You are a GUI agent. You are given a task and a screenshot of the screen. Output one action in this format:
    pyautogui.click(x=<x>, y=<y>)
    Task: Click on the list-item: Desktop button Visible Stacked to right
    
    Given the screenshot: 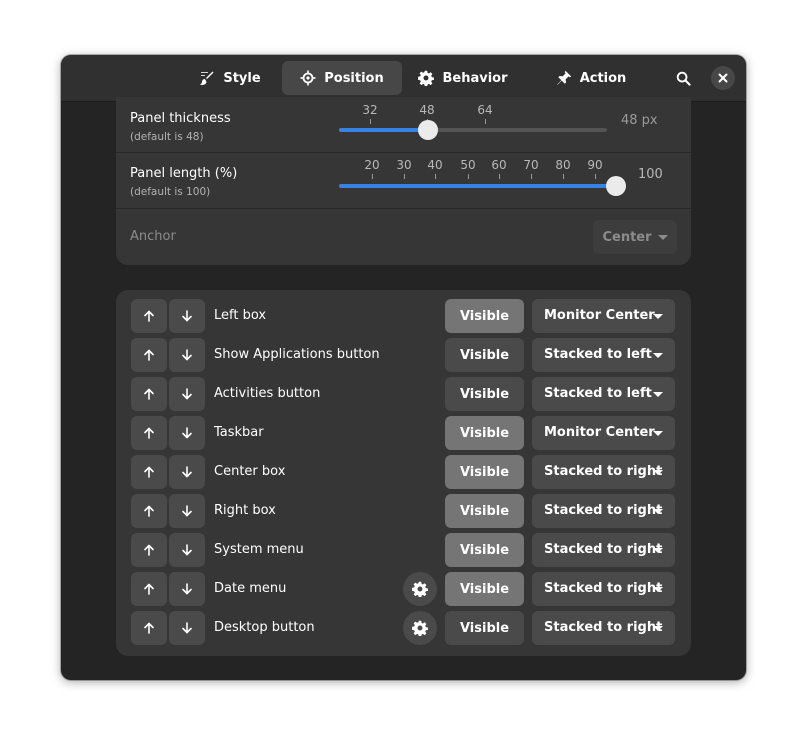 What is the action you would take?
    pyautogui.click(x=403, y=628)
    